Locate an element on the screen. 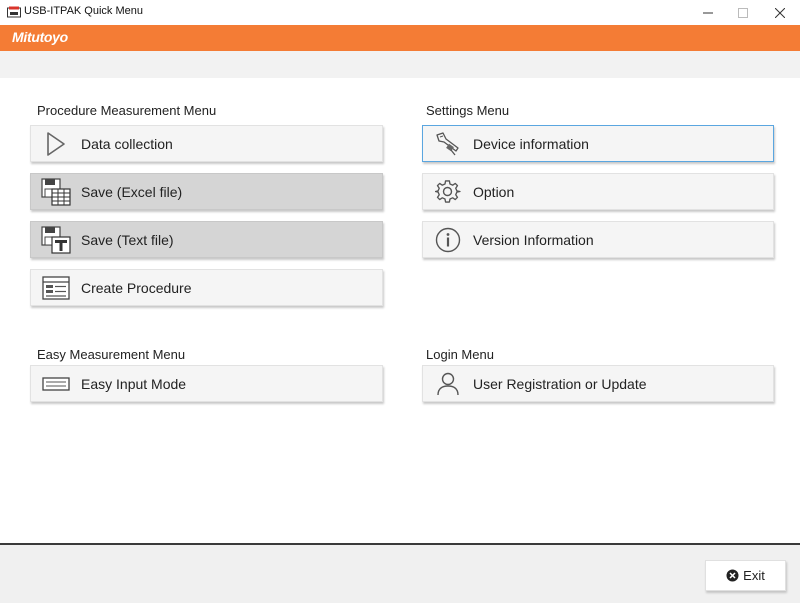 Image resolution: width=800 pixels, height=603 pixels. save-excel-icon is located at coordinates (56, 191).